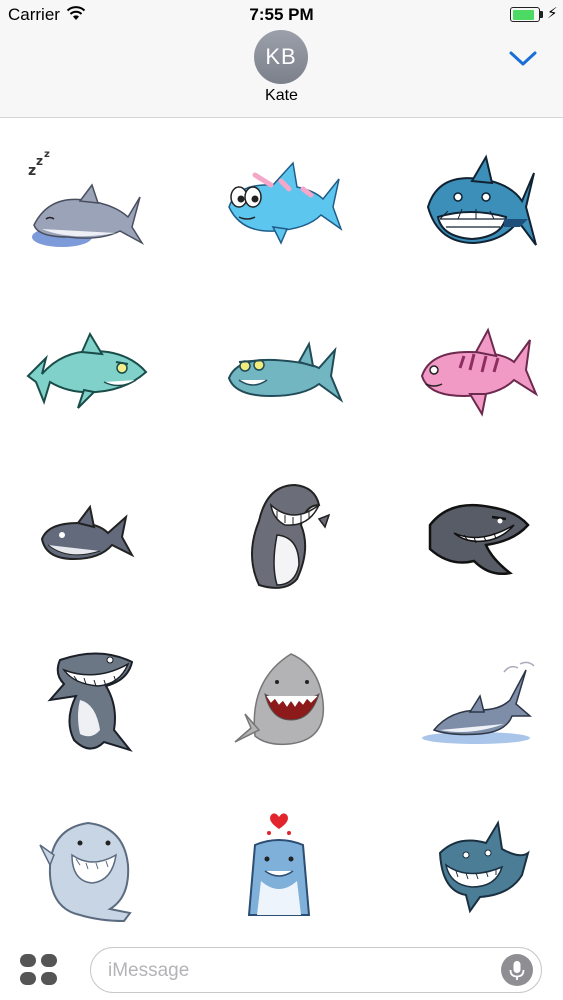 The width and height of the screenshot is (563, 1000). Describe the element at coordinates (285, 203) in the screenshot. I see `cute-blue-shark-icon` at that location.